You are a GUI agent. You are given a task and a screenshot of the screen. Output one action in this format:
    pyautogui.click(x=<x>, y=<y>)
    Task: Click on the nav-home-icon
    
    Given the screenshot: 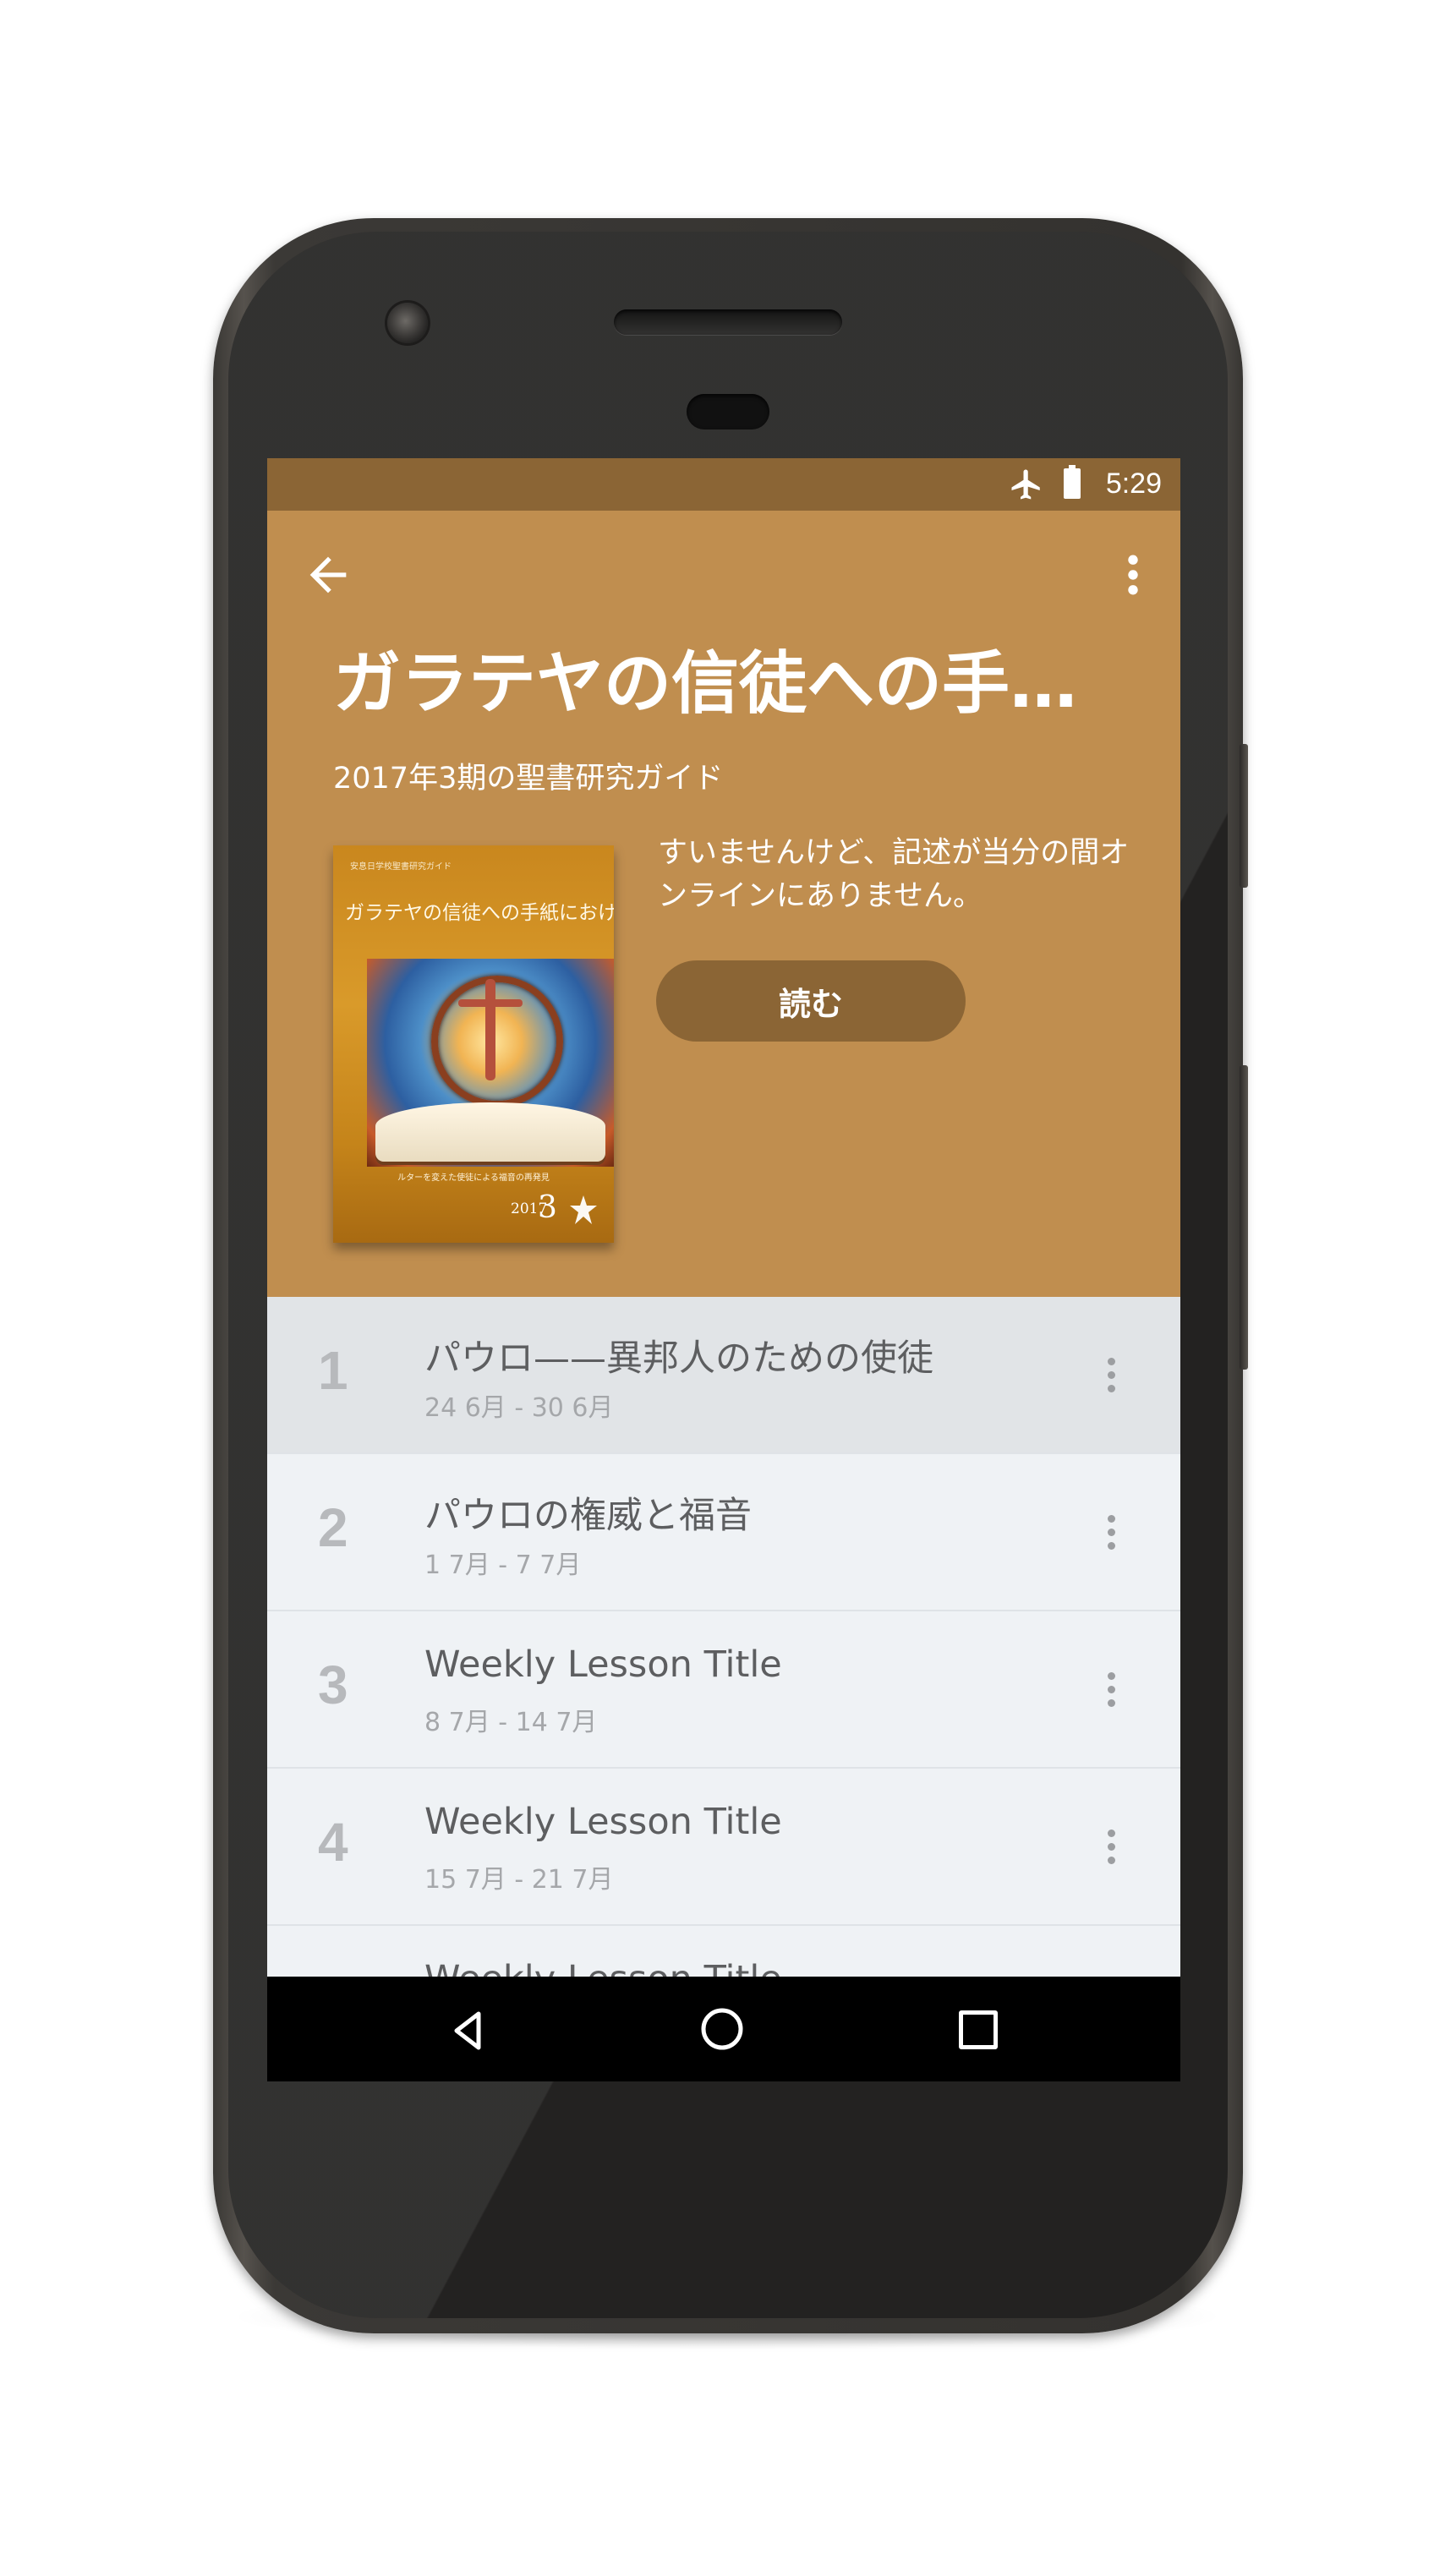 What is the action you would take?
    pyautogui.click(x=722, y=2029)
    